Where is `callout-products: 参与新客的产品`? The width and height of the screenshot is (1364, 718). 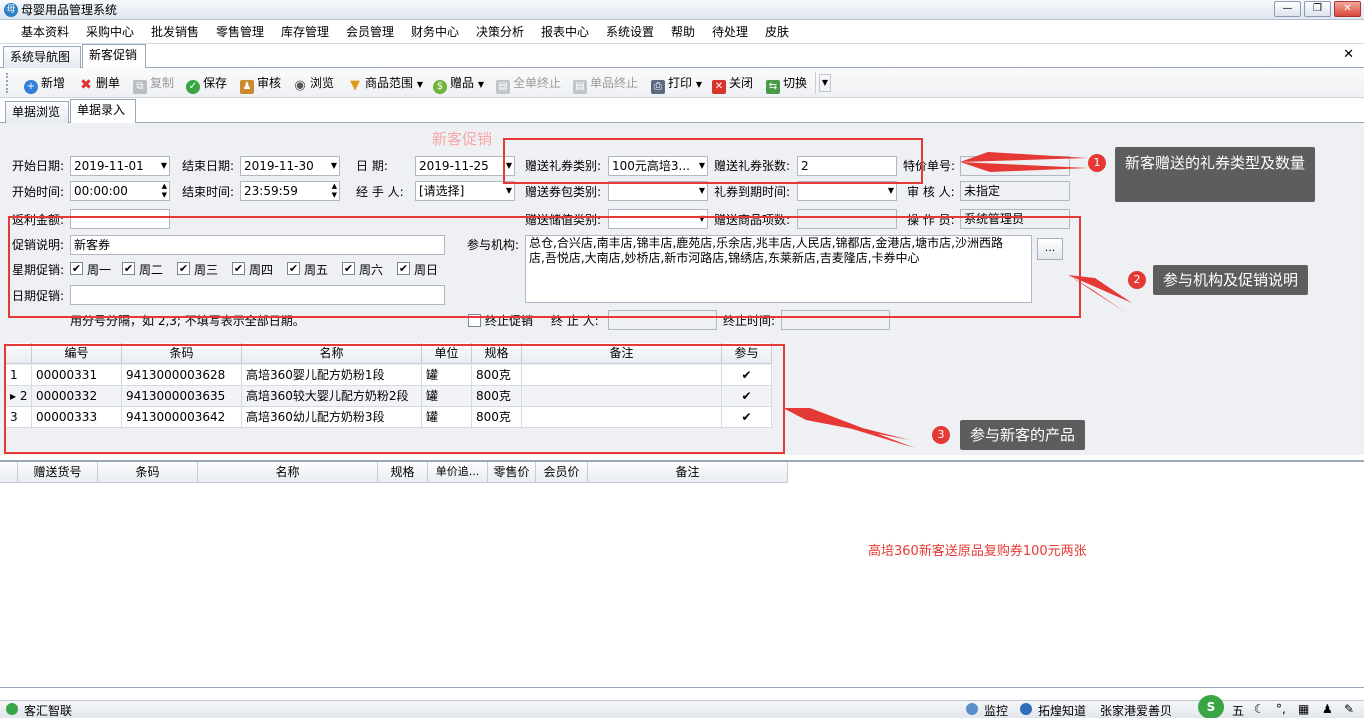
callout-products: 参与新客的产品 is located at coordinates (1023, 435).